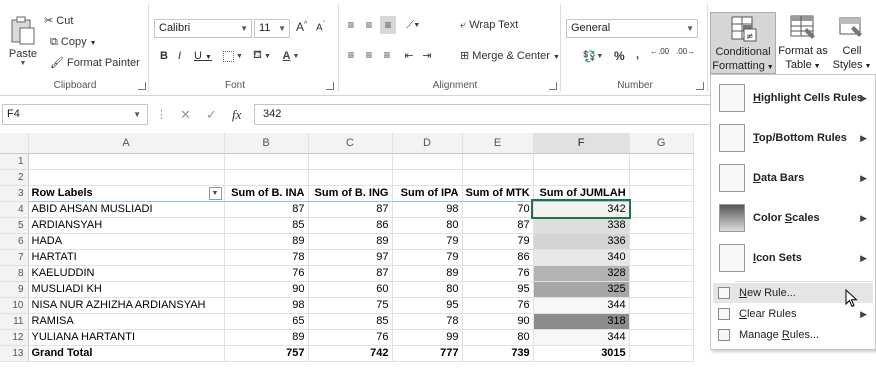 Image resolution: width=876 pixels, height=386 pixels. I want to click on align-top-icon: ≡, so click(351, 25).